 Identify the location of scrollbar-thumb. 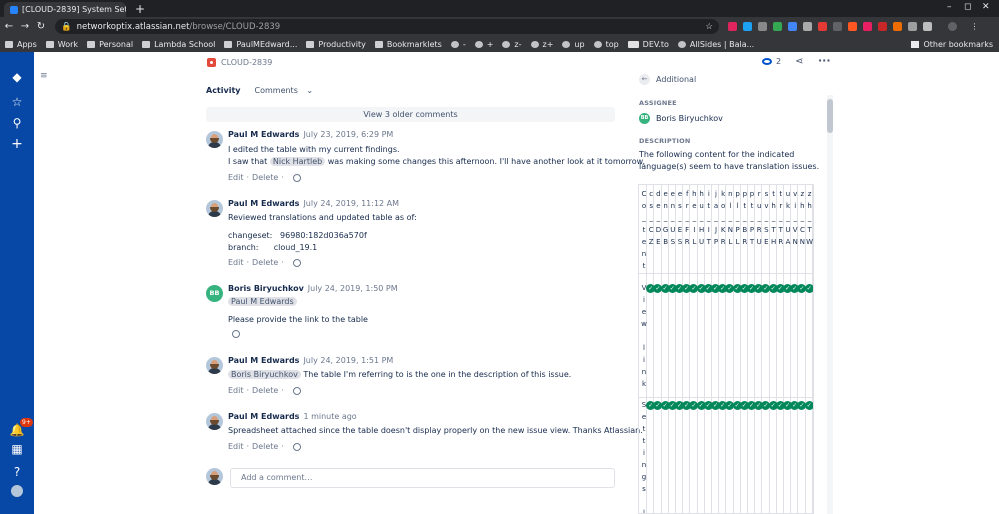
(830, 116).